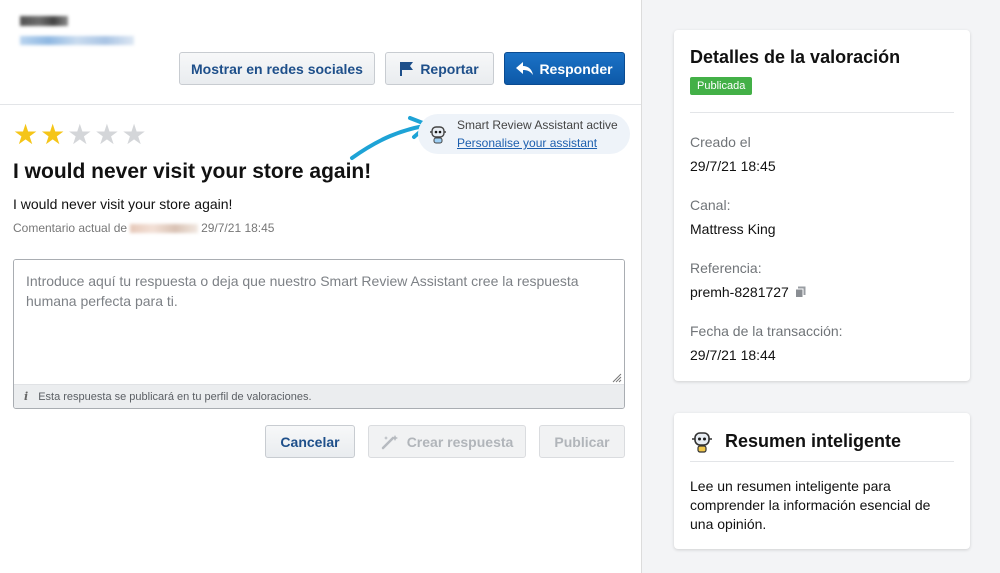  What do you see at coordinates (721, 86) in the screenshot?
I see `status-badge: Publicada` at bounding box center [721, 86].